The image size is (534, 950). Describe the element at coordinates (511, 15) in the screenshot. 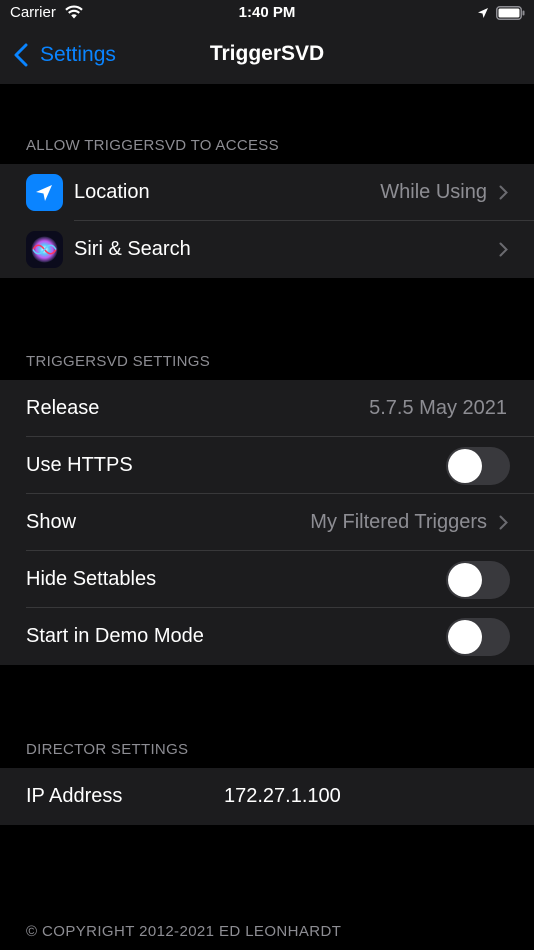

I see `battery-icon` at that location.